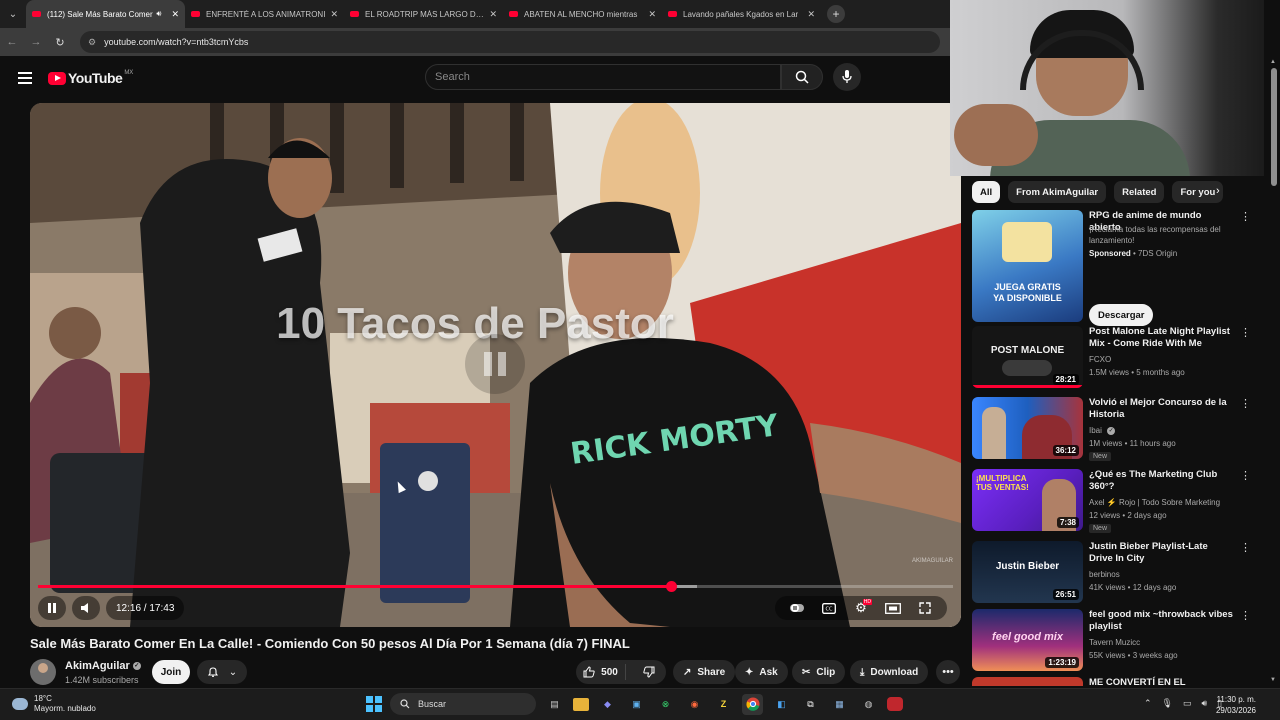 Image resolution: width=1280 pixels, height=720 pixels. What do you see at coordinates (1057, 192) in the screenshot?
I see `chip-from-channel: From AkimAguilar` at bounding box center [1057, 192].